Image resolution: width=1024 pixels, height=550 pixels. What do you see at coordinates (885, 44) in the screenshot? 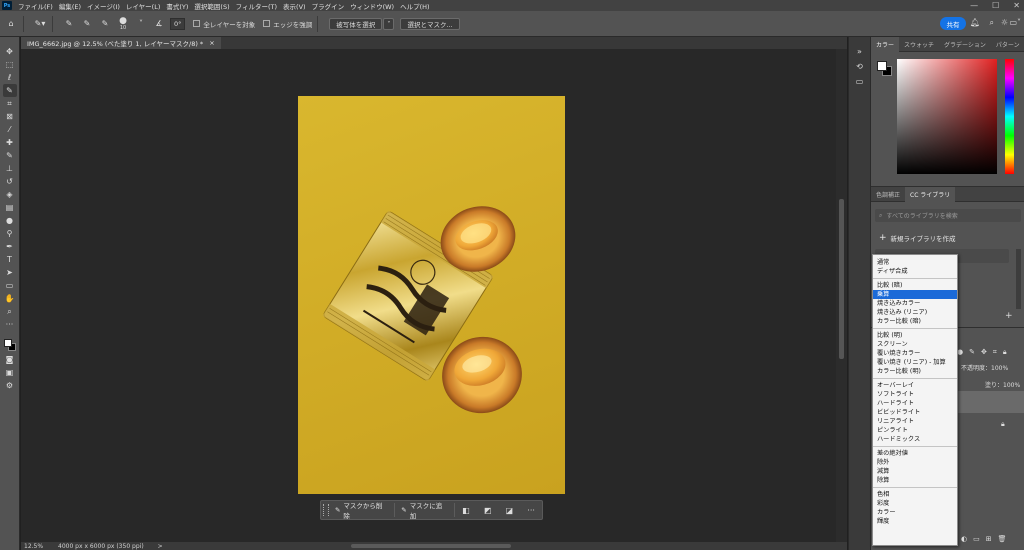
I see `panel-tab: カラー` at bounding box center [885, 44].